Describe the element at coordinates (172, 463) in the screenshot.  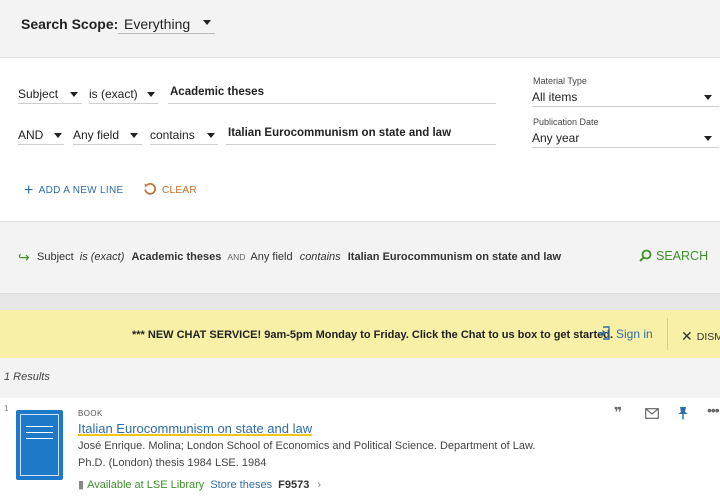
I see `result-details: Ph.D. (London) thesis 1984 LSE. 1984` at that location.